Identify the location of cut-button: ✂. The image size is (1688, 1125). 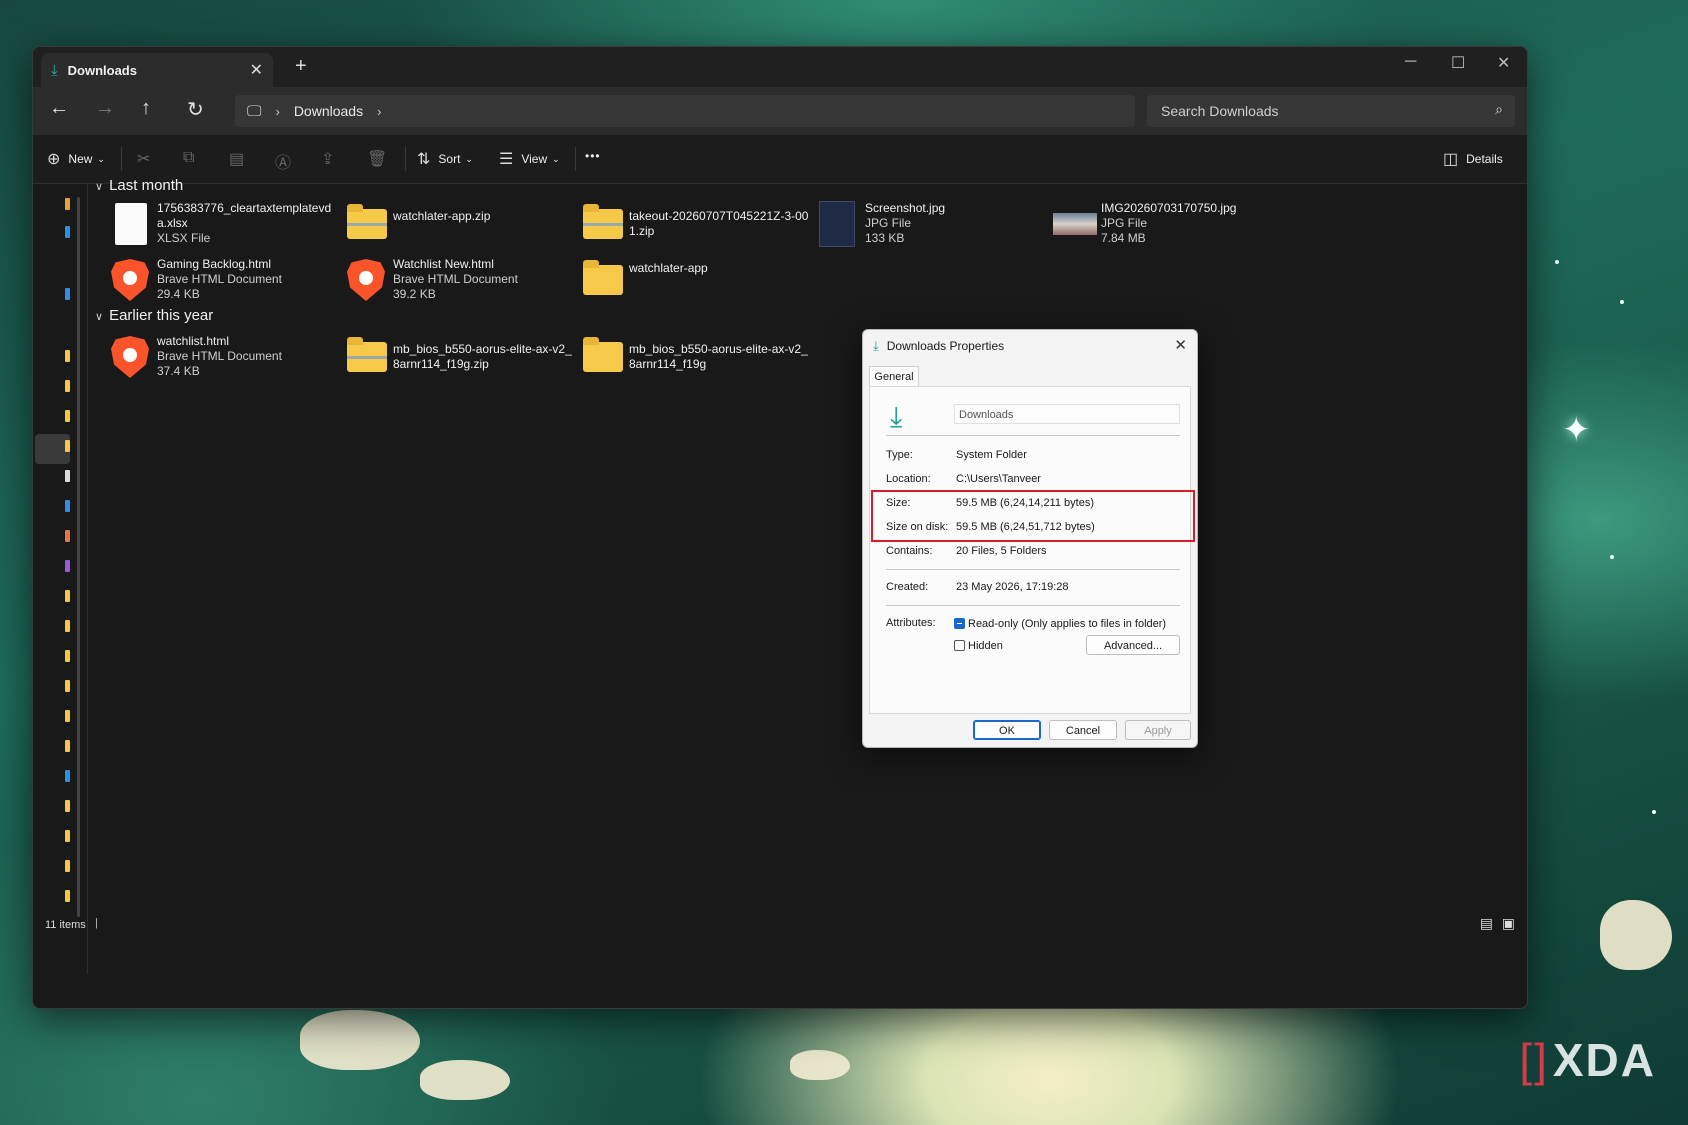
(147, 159).